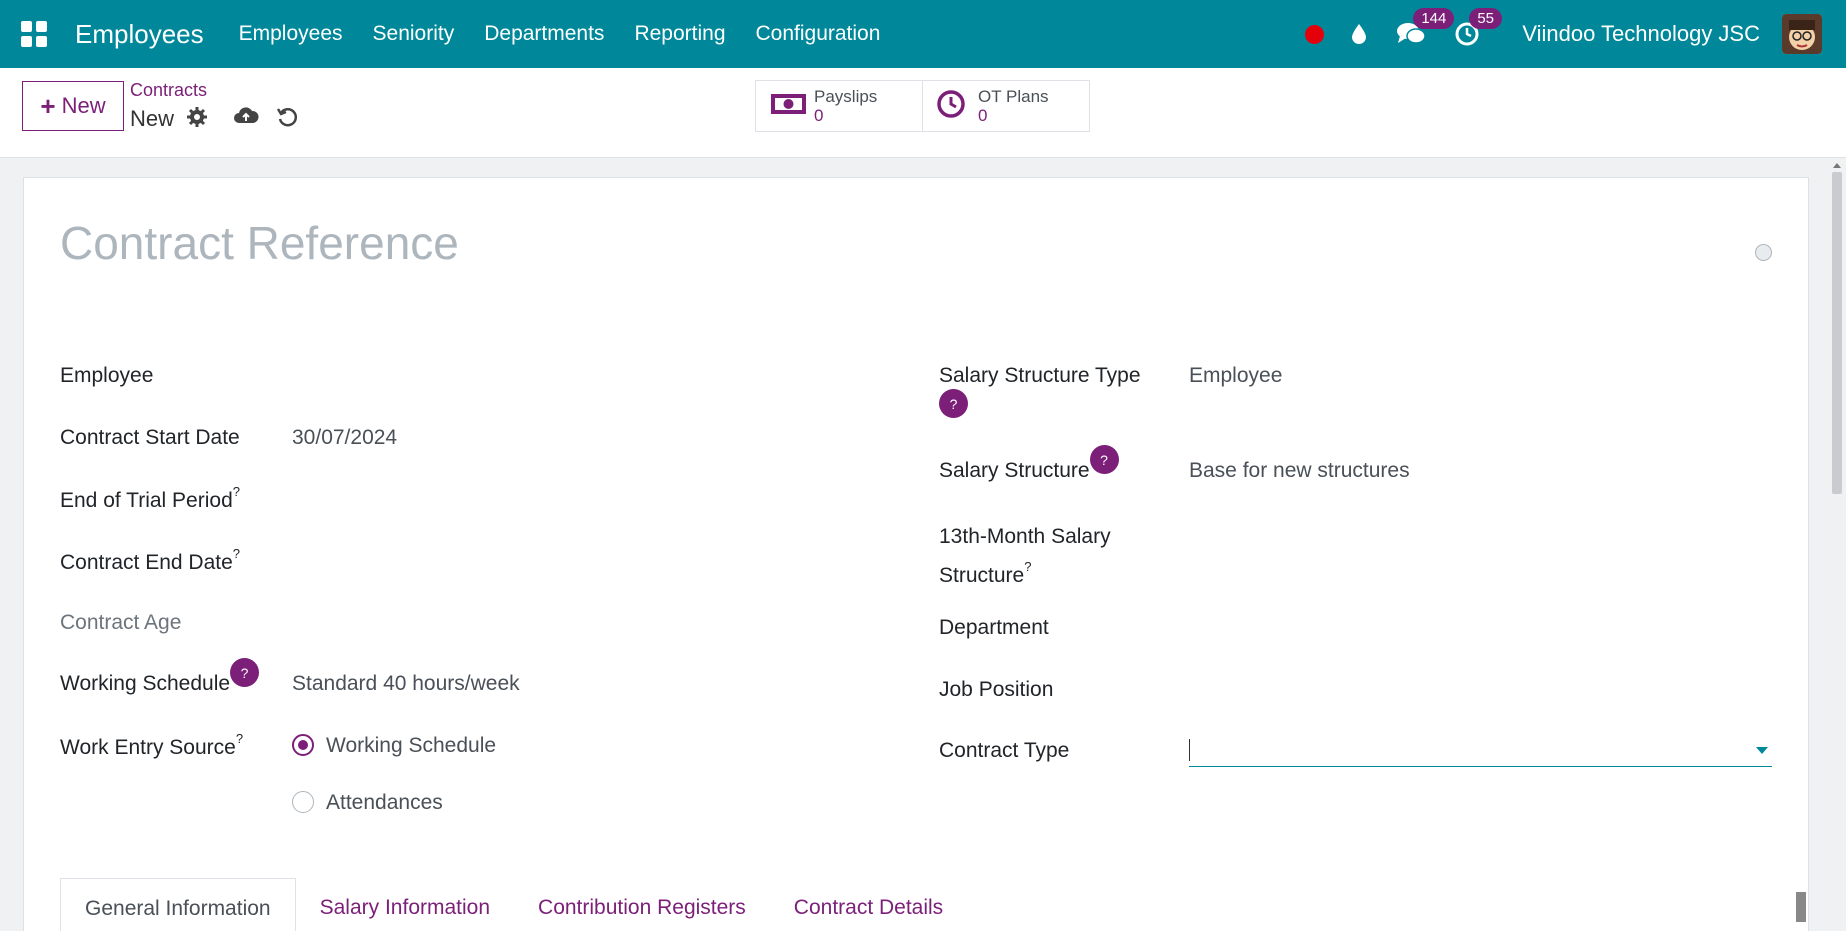 The width and height of the screenshot is (1846, 931). What do you see at coordinates (1801, 904) in the screenshot?
I see `inner-scrollbar` at bounding box center [1801, 904].